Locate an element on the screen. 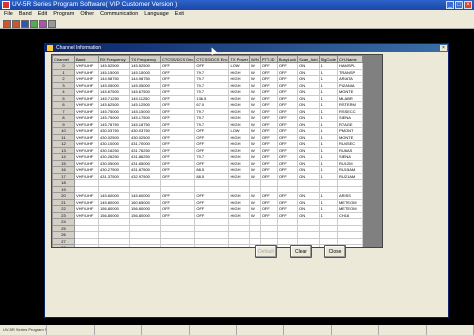 The height and width of the screenshot is (335, 474). column-header: PTT-ID is located at coordinates (268, 59).